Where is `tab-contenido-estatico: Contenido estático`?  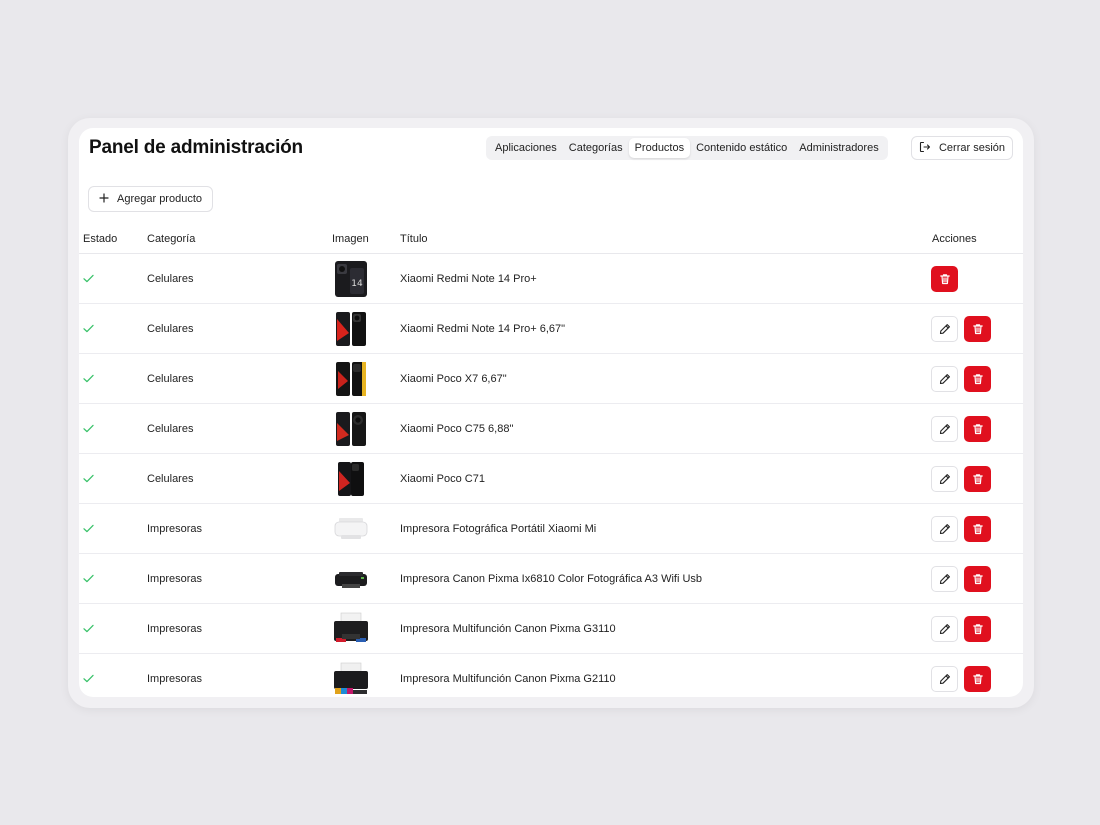
tab-contenido-estatico: Contenido estático is located at coordinates (741, 148).